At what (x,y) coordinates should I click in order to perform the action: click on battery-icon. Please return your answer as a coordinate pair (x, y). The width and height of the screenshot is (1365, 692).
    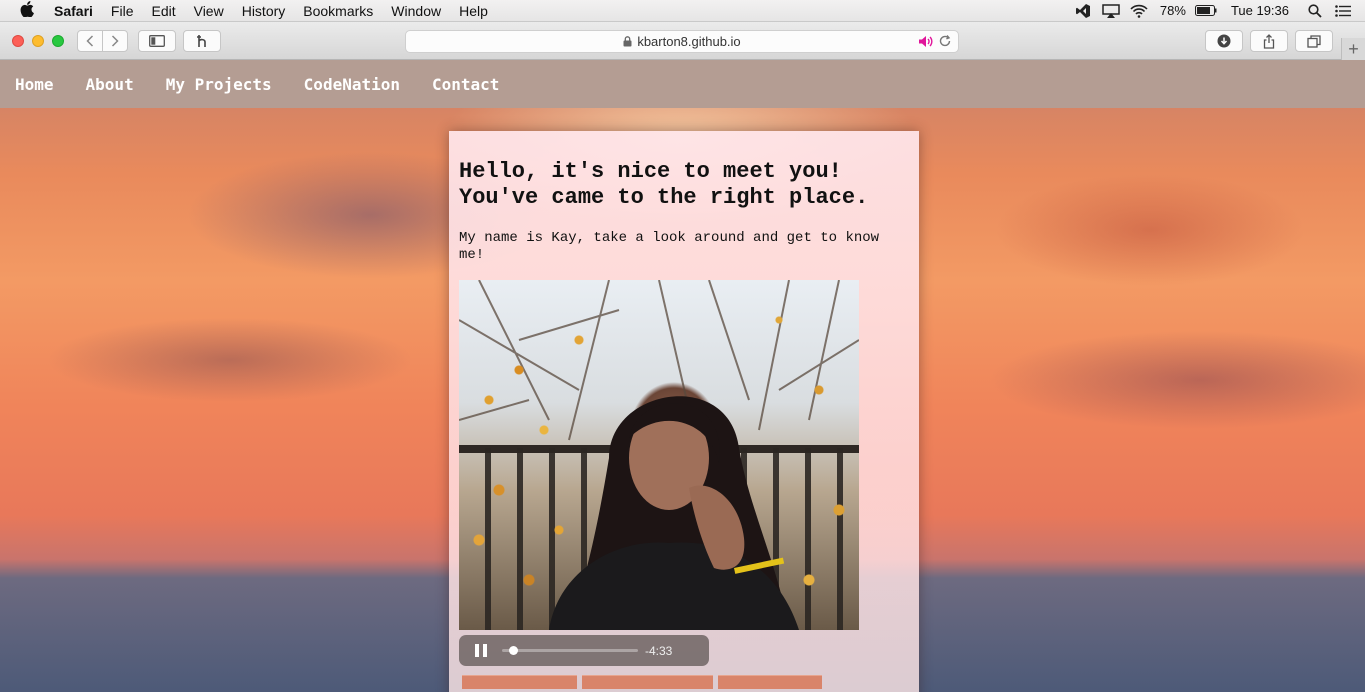
    Looking at the image, I should click on (1206, 11).